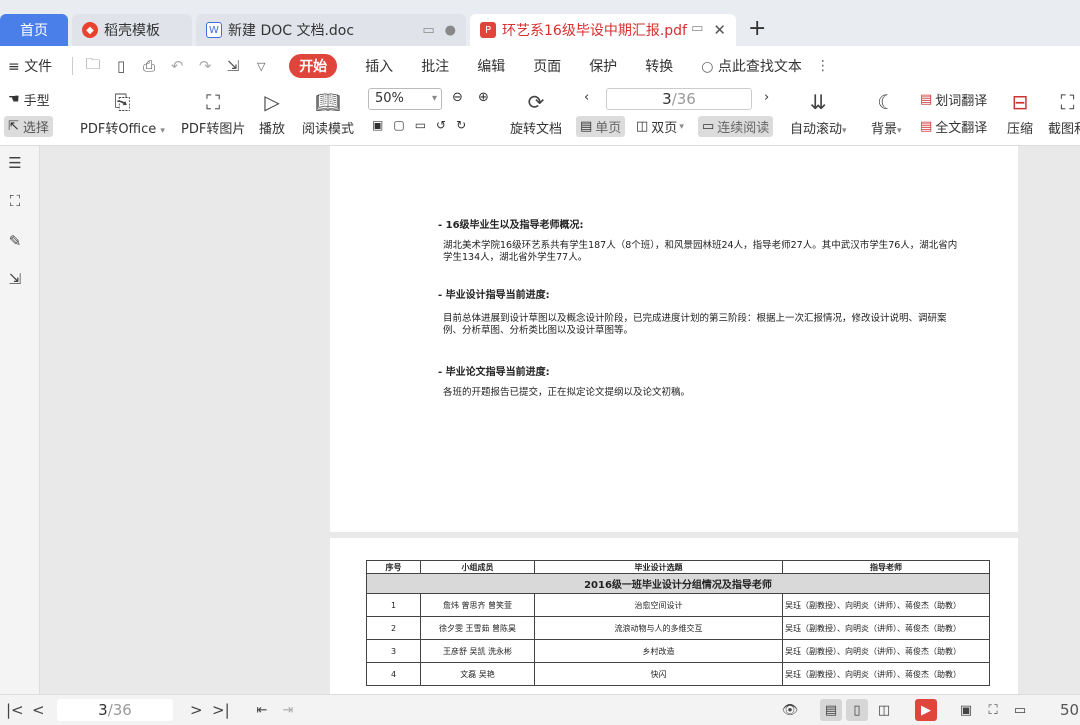 This screenshot has height=725, width=1080. What do you see at coordinates (405, 99) in the screenshot?
I see `zoom-select: 50%` at bounding box center [405, 99].